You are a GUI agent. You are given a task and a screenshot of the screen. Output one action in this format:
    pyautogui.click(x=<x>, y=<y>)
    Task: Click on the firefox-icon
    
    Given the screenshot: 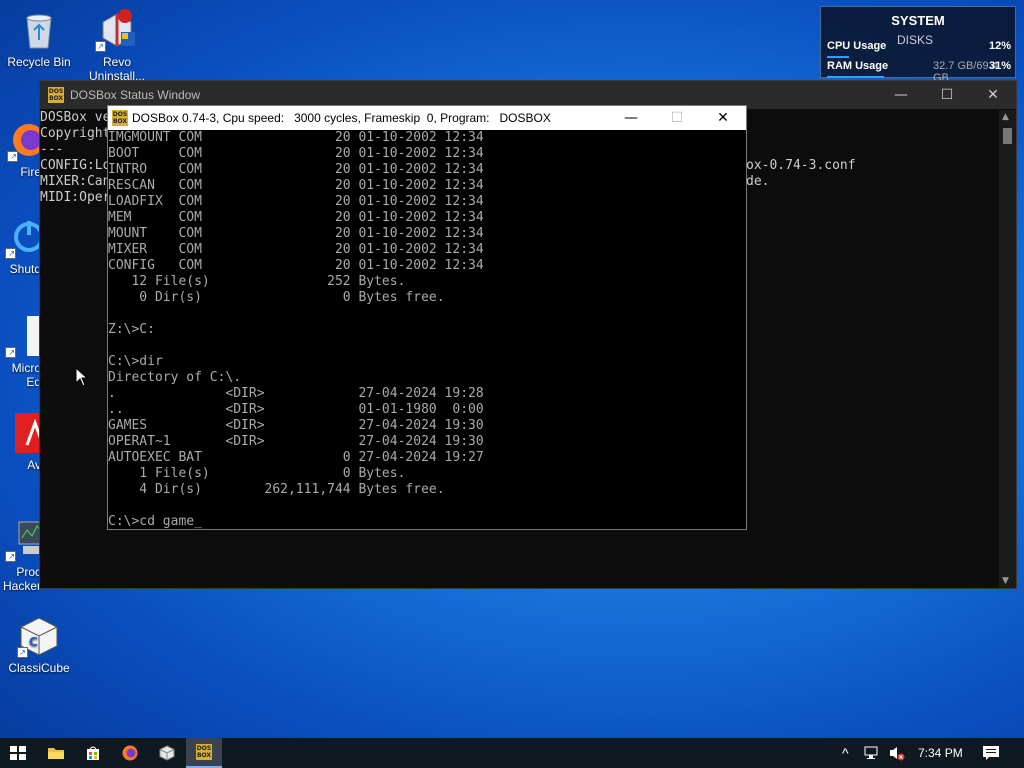 What is the action you would take?
    pyautogui.click(x=130, y=753)
    